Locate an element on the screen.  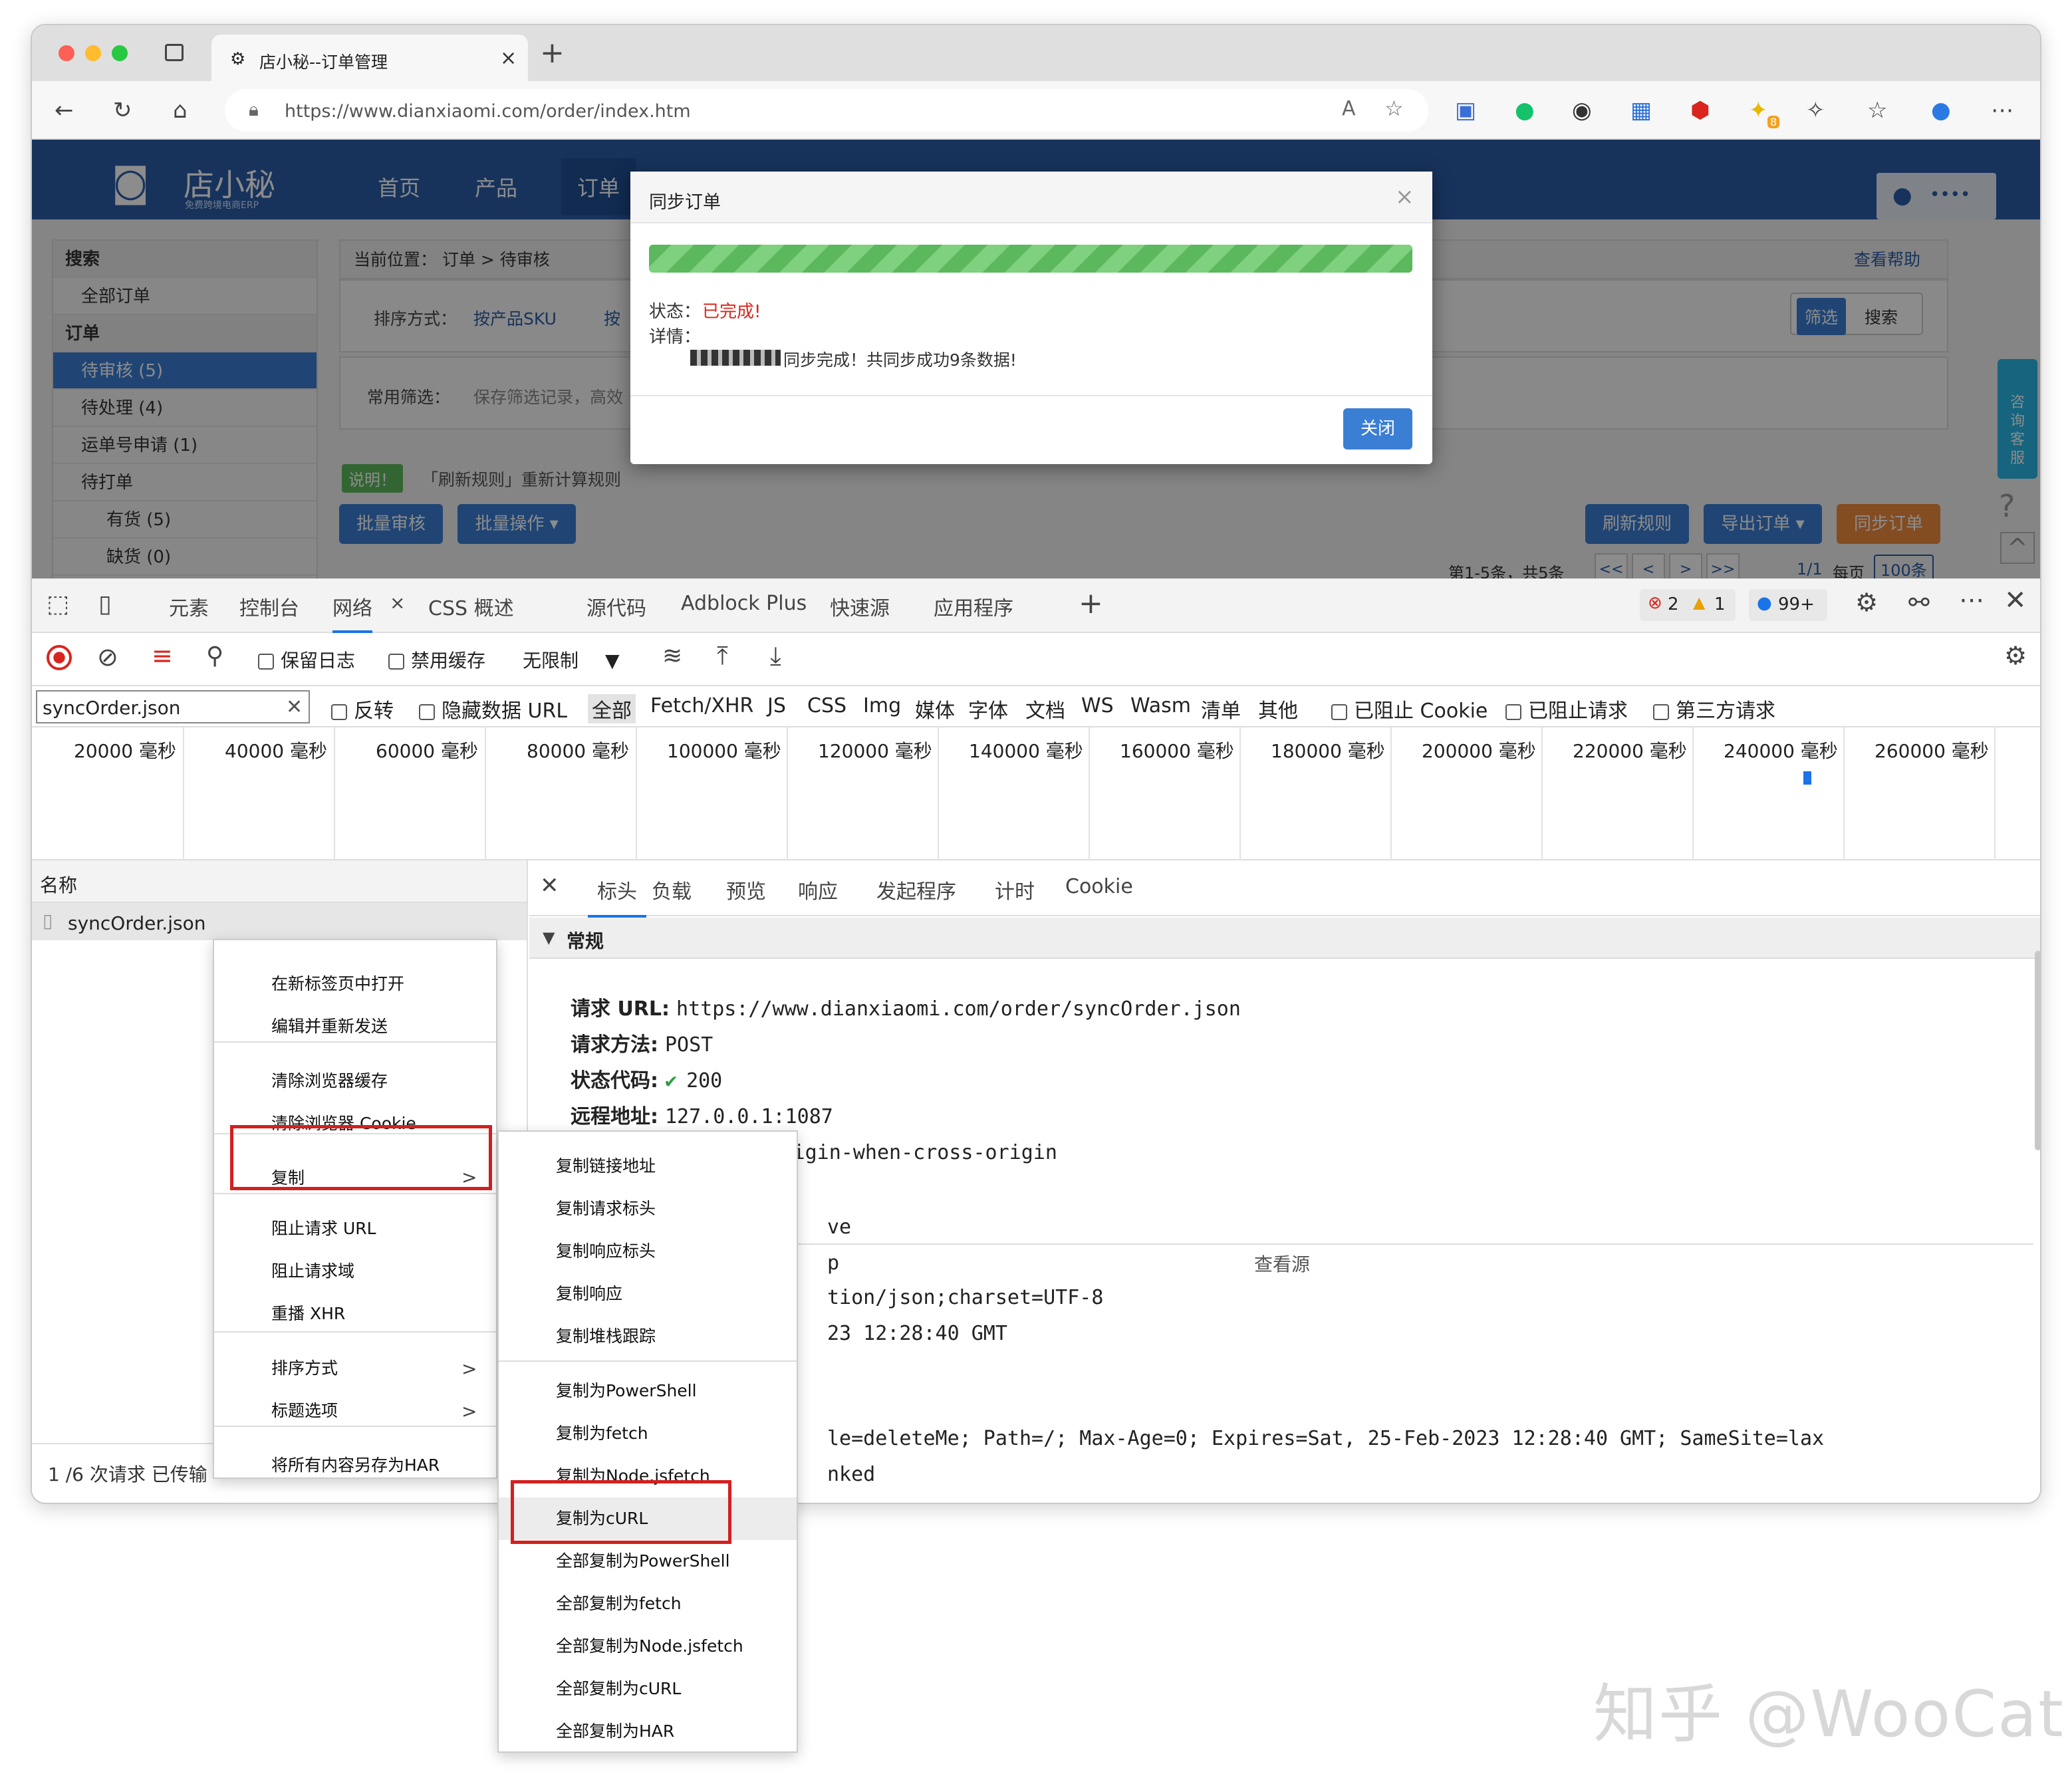
detail-tab-0: 标头 is located at coordinates (617, 896).